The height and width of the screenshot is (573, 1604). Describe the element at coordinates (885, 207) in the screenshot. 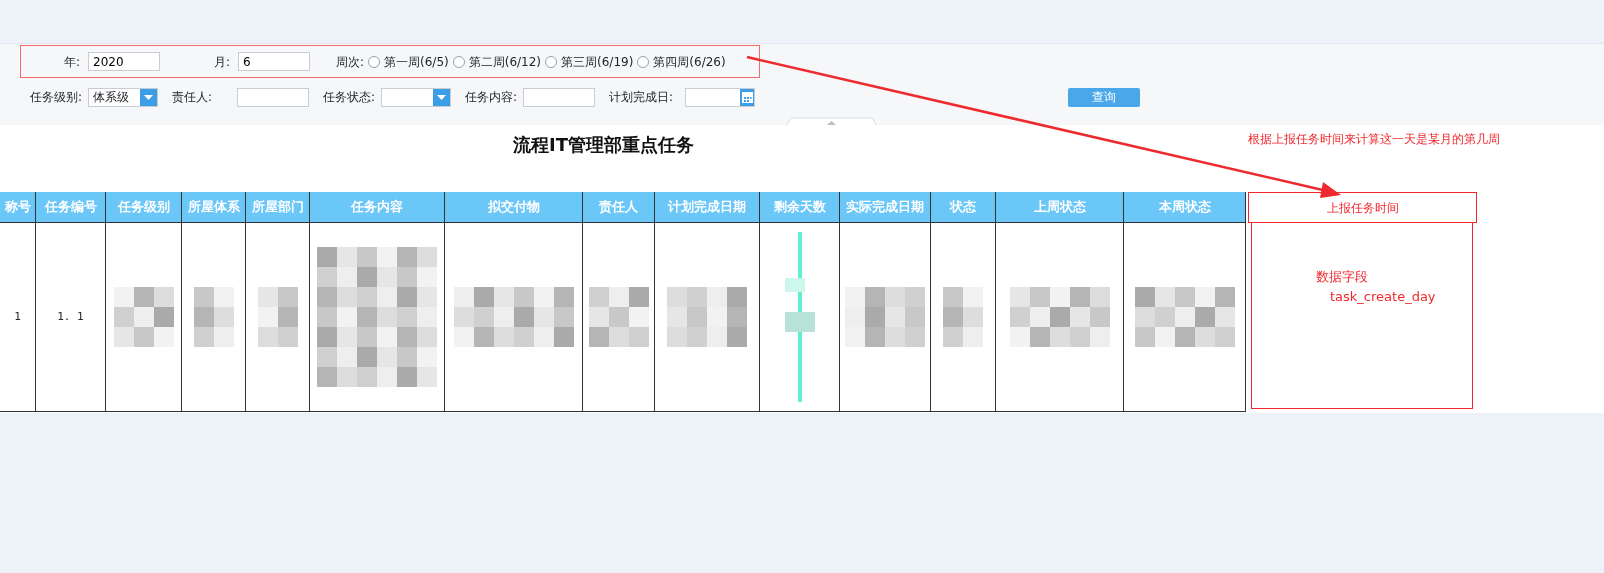

I see `column-header: 实际完成日期` at that location.